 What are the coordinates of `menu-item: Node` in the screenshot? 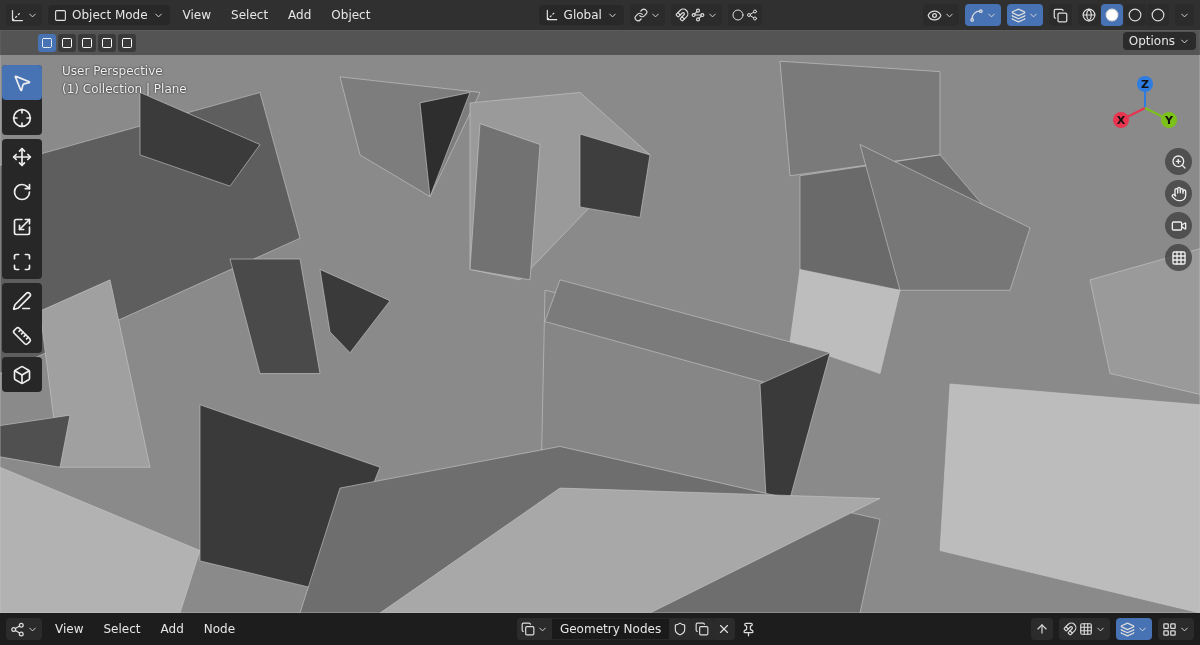 It's located at (219, 629).